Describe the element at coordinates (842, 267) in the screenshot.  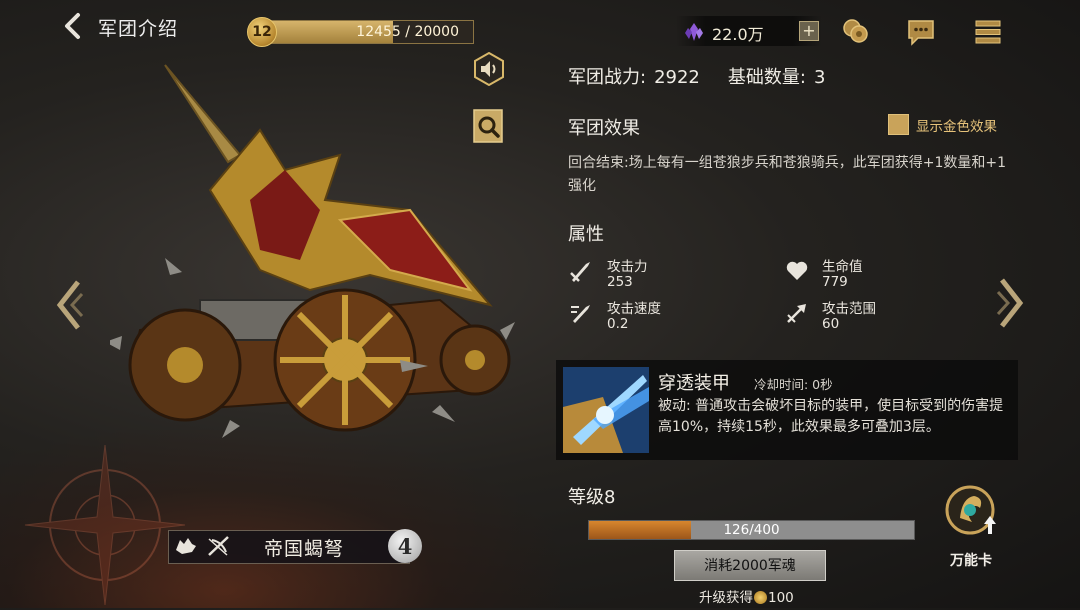
I see `health-label: 生命值` at that location.